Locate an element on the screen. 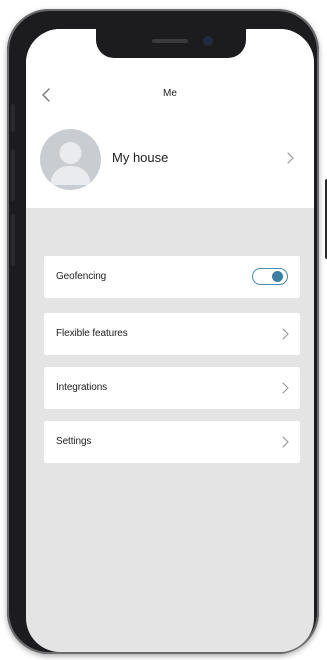 The image size is (327, 660). speaker-grille is located at coordinates (170, 41).